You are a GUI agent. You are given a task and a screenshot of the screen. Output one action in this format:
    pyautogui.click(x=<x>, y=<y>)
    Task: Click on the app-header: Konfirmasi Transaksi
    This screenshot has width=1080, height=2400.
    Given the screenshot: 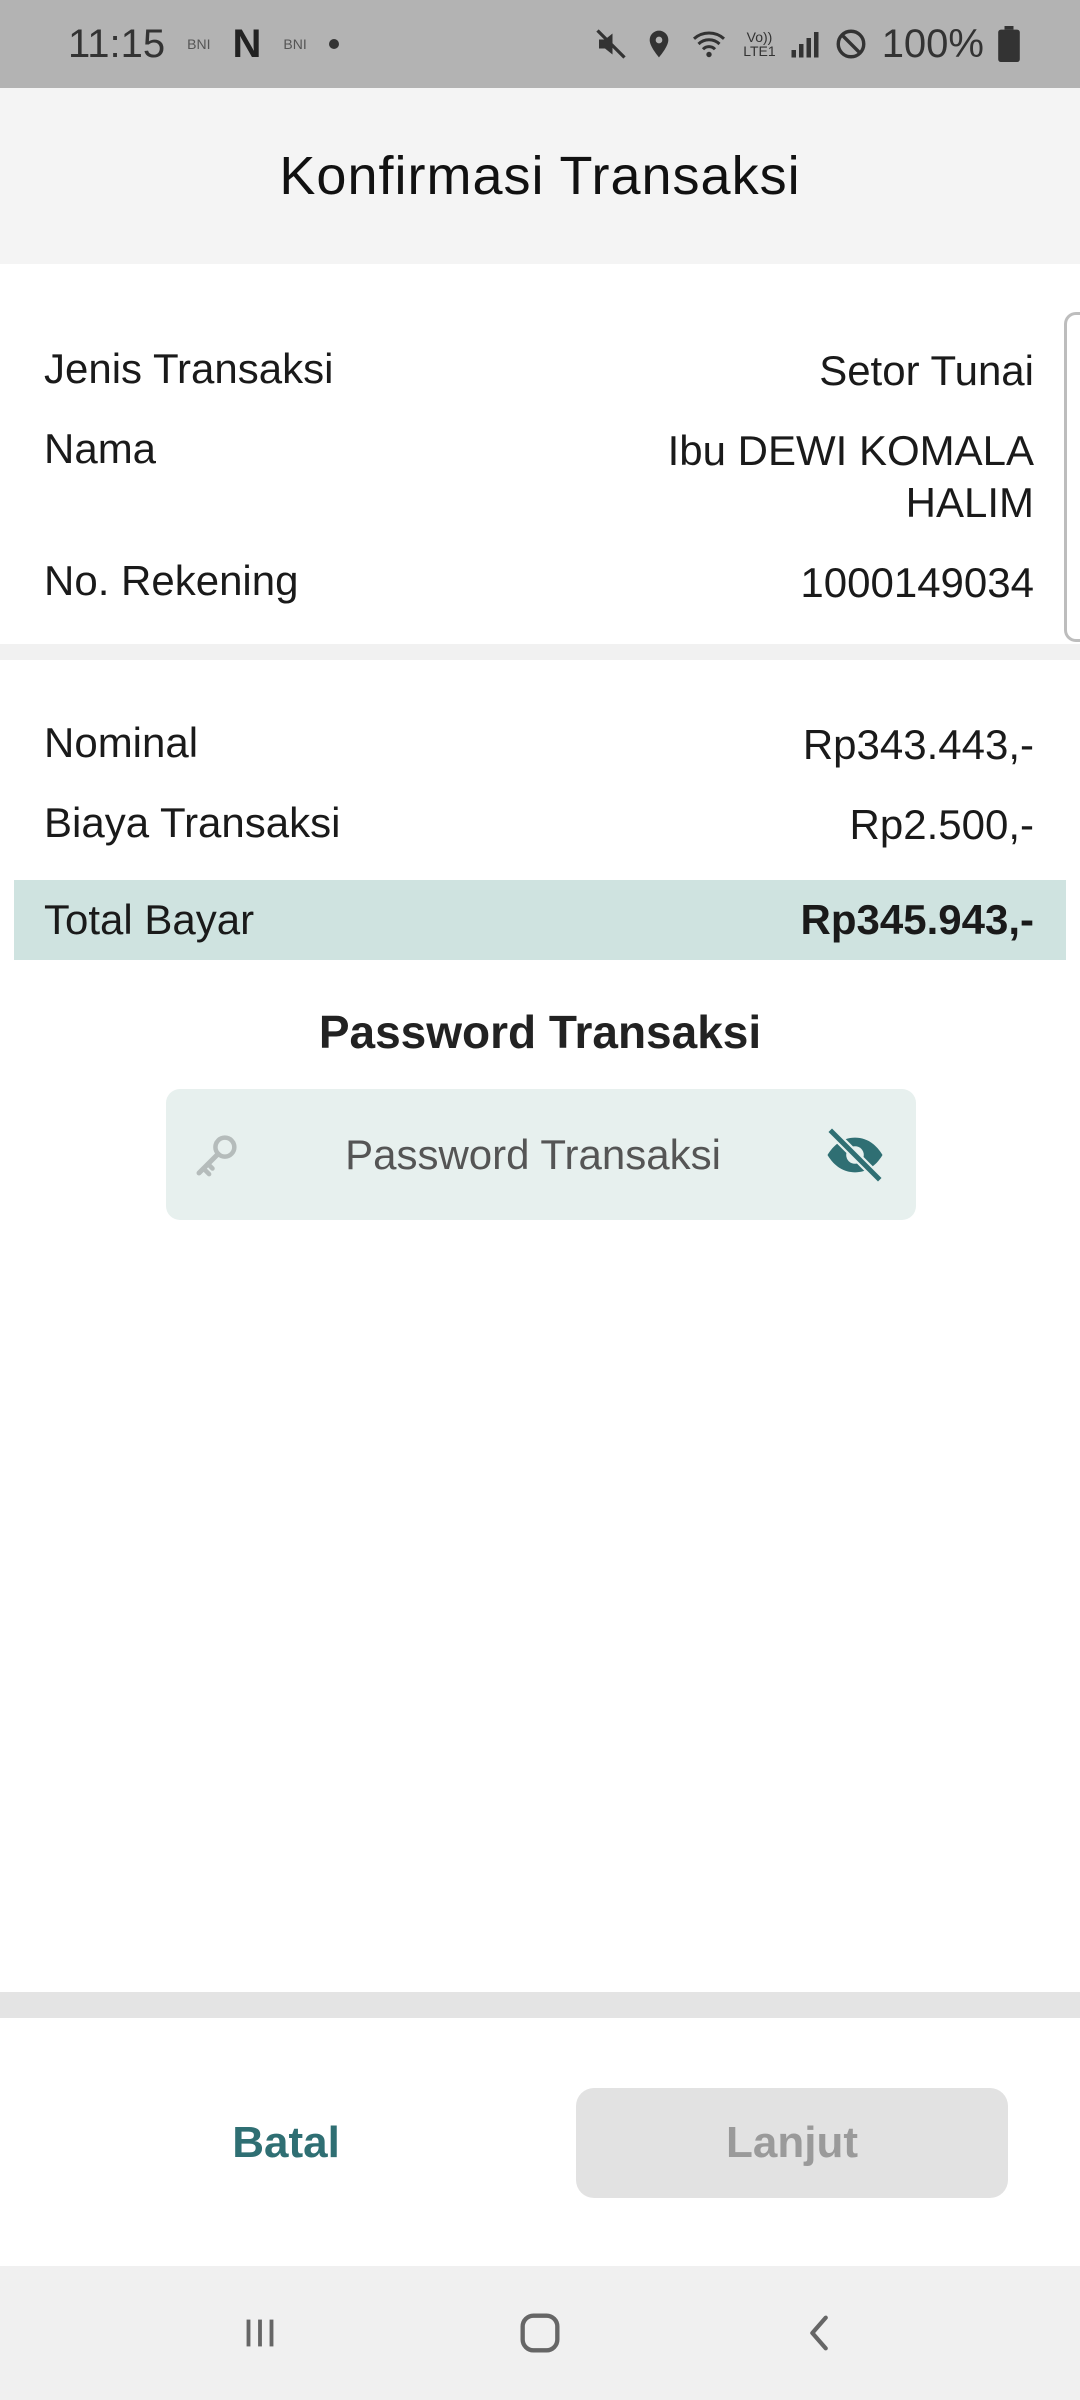 What is the action you would take?
    pyautogui.click(x=540, y=176)
    